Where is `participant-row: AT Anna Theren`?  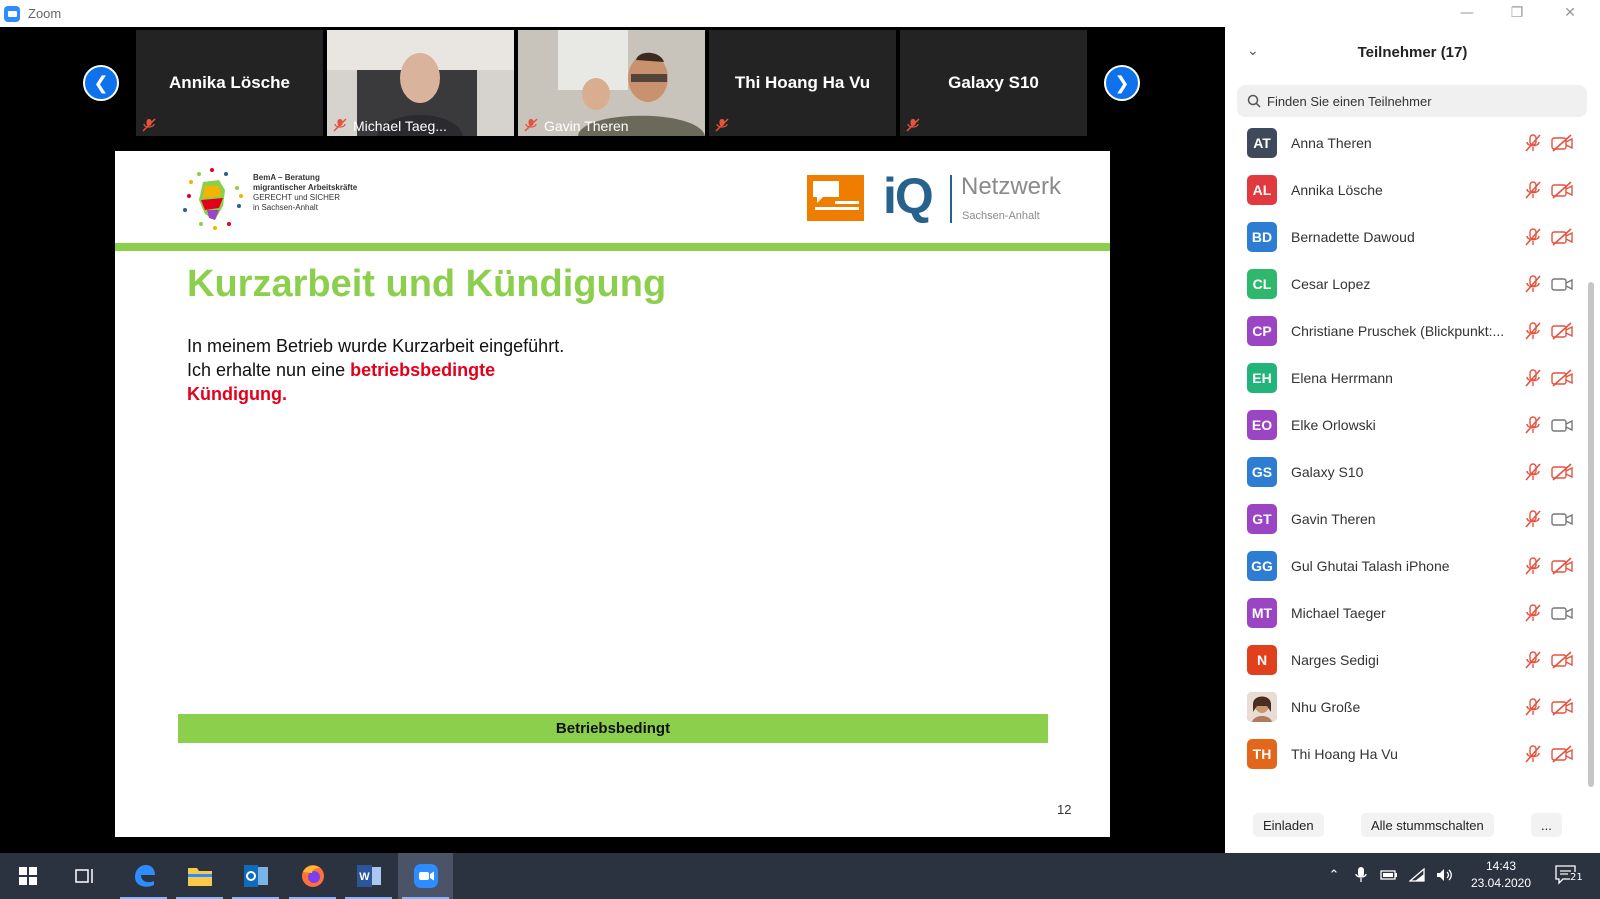
participant-row: AT Anna Theren is located at coordinates (1406, 143).